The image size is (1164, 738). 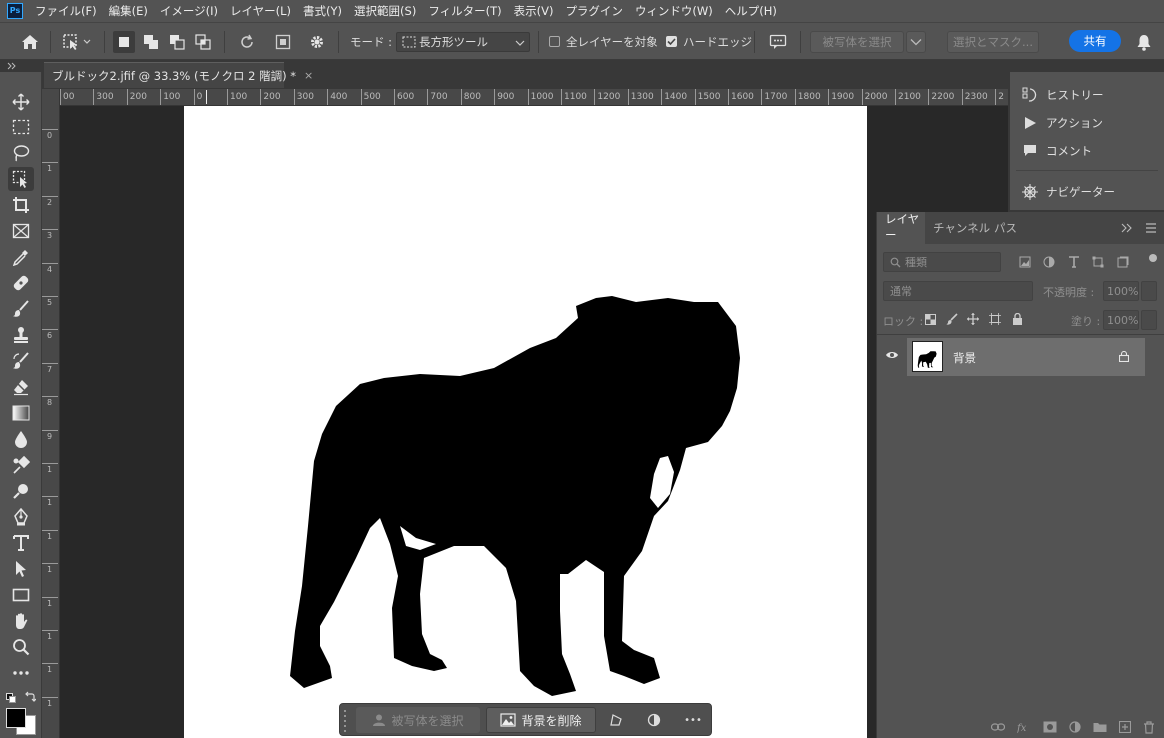 I want to click on history-brush-tool, so click(x=21, y=361).